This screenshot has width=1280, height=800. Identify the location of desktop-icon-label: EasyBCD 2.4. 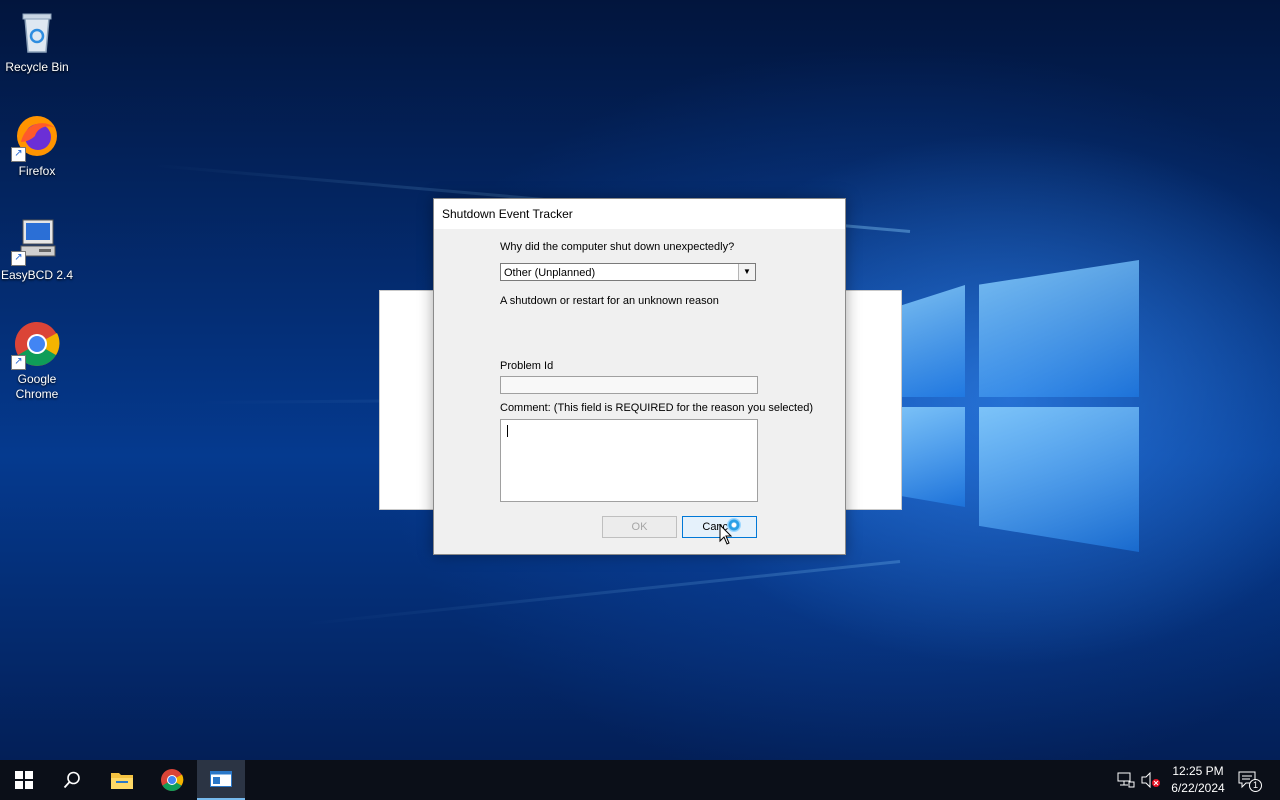
(37, 275).